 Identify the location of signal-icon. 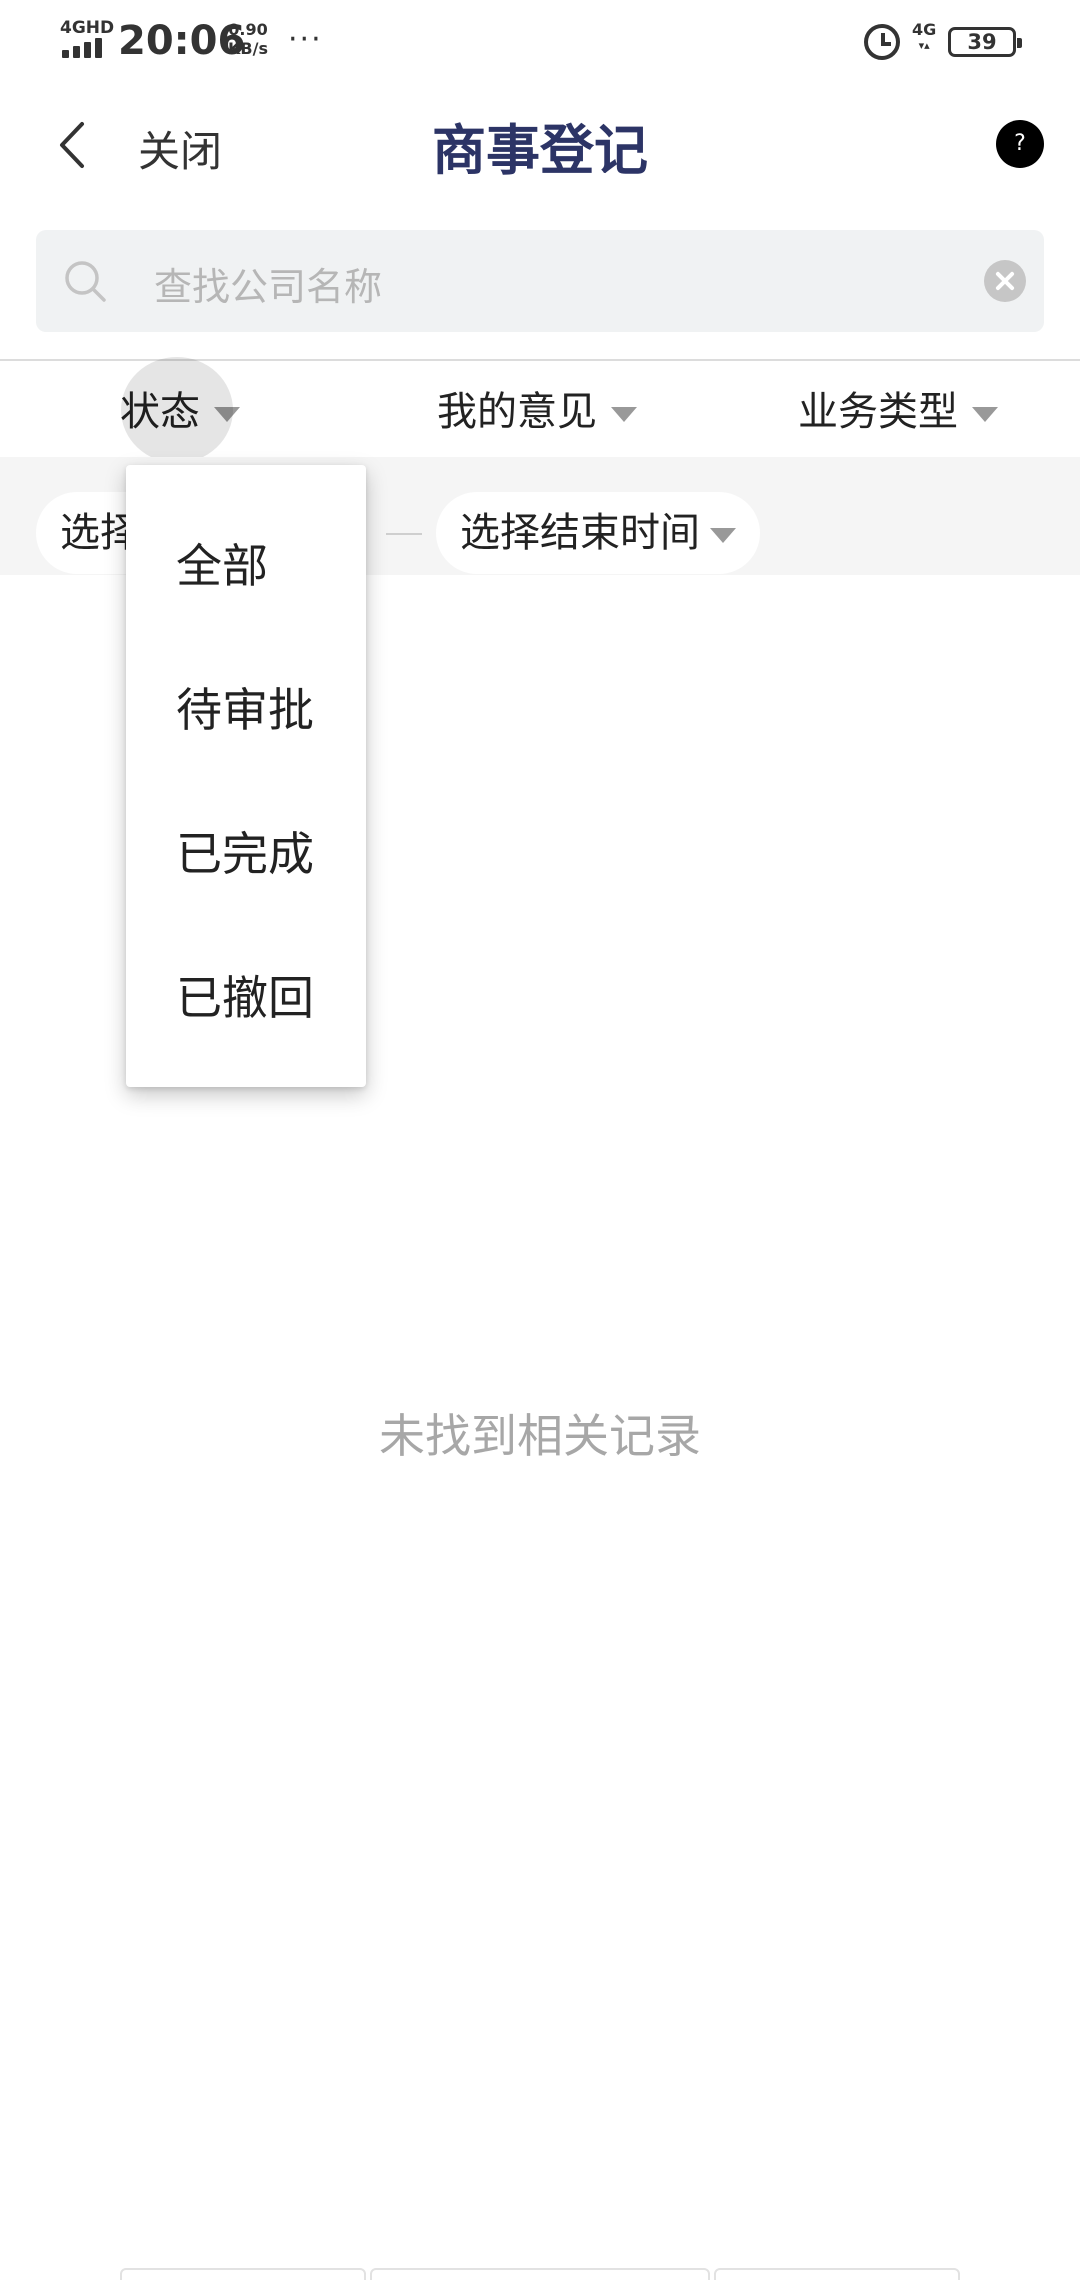
(84, 48).